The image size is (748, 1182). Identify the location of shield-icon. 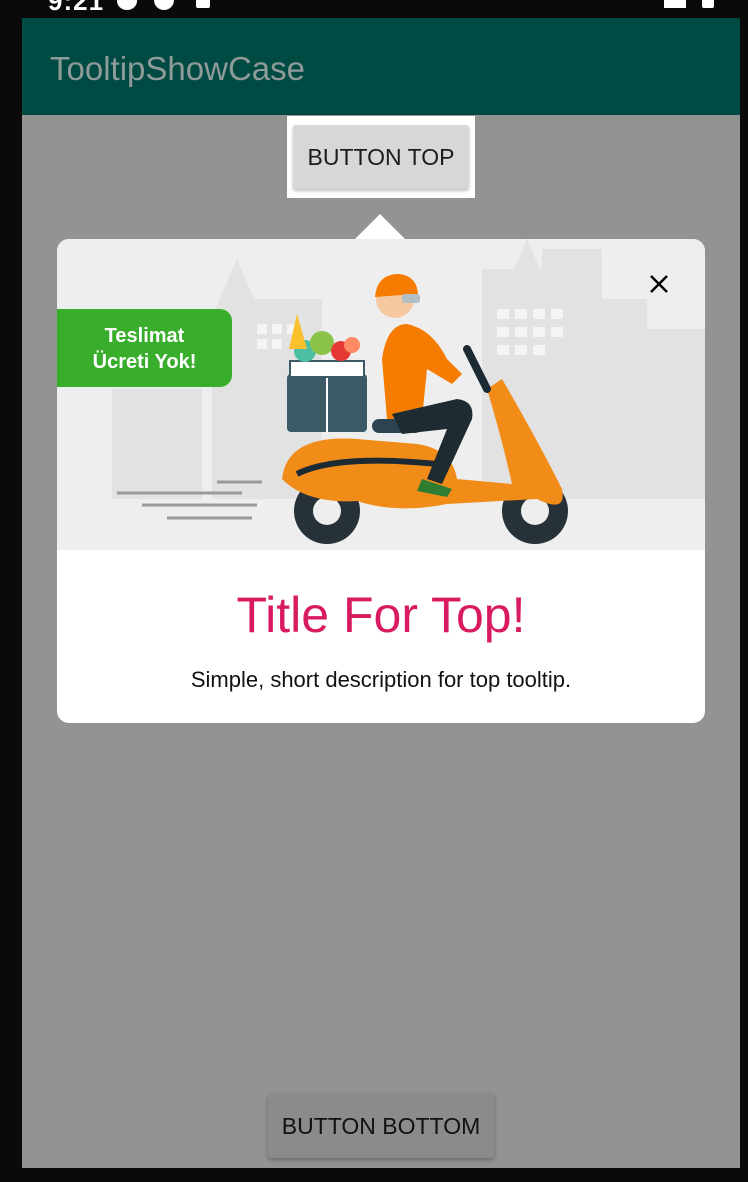
(164, 5).